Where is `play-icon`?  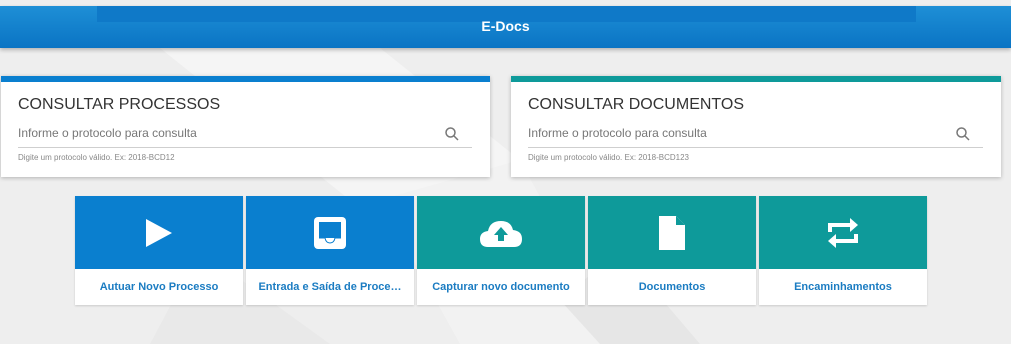 play-icon is located at coordinates (159, 232).